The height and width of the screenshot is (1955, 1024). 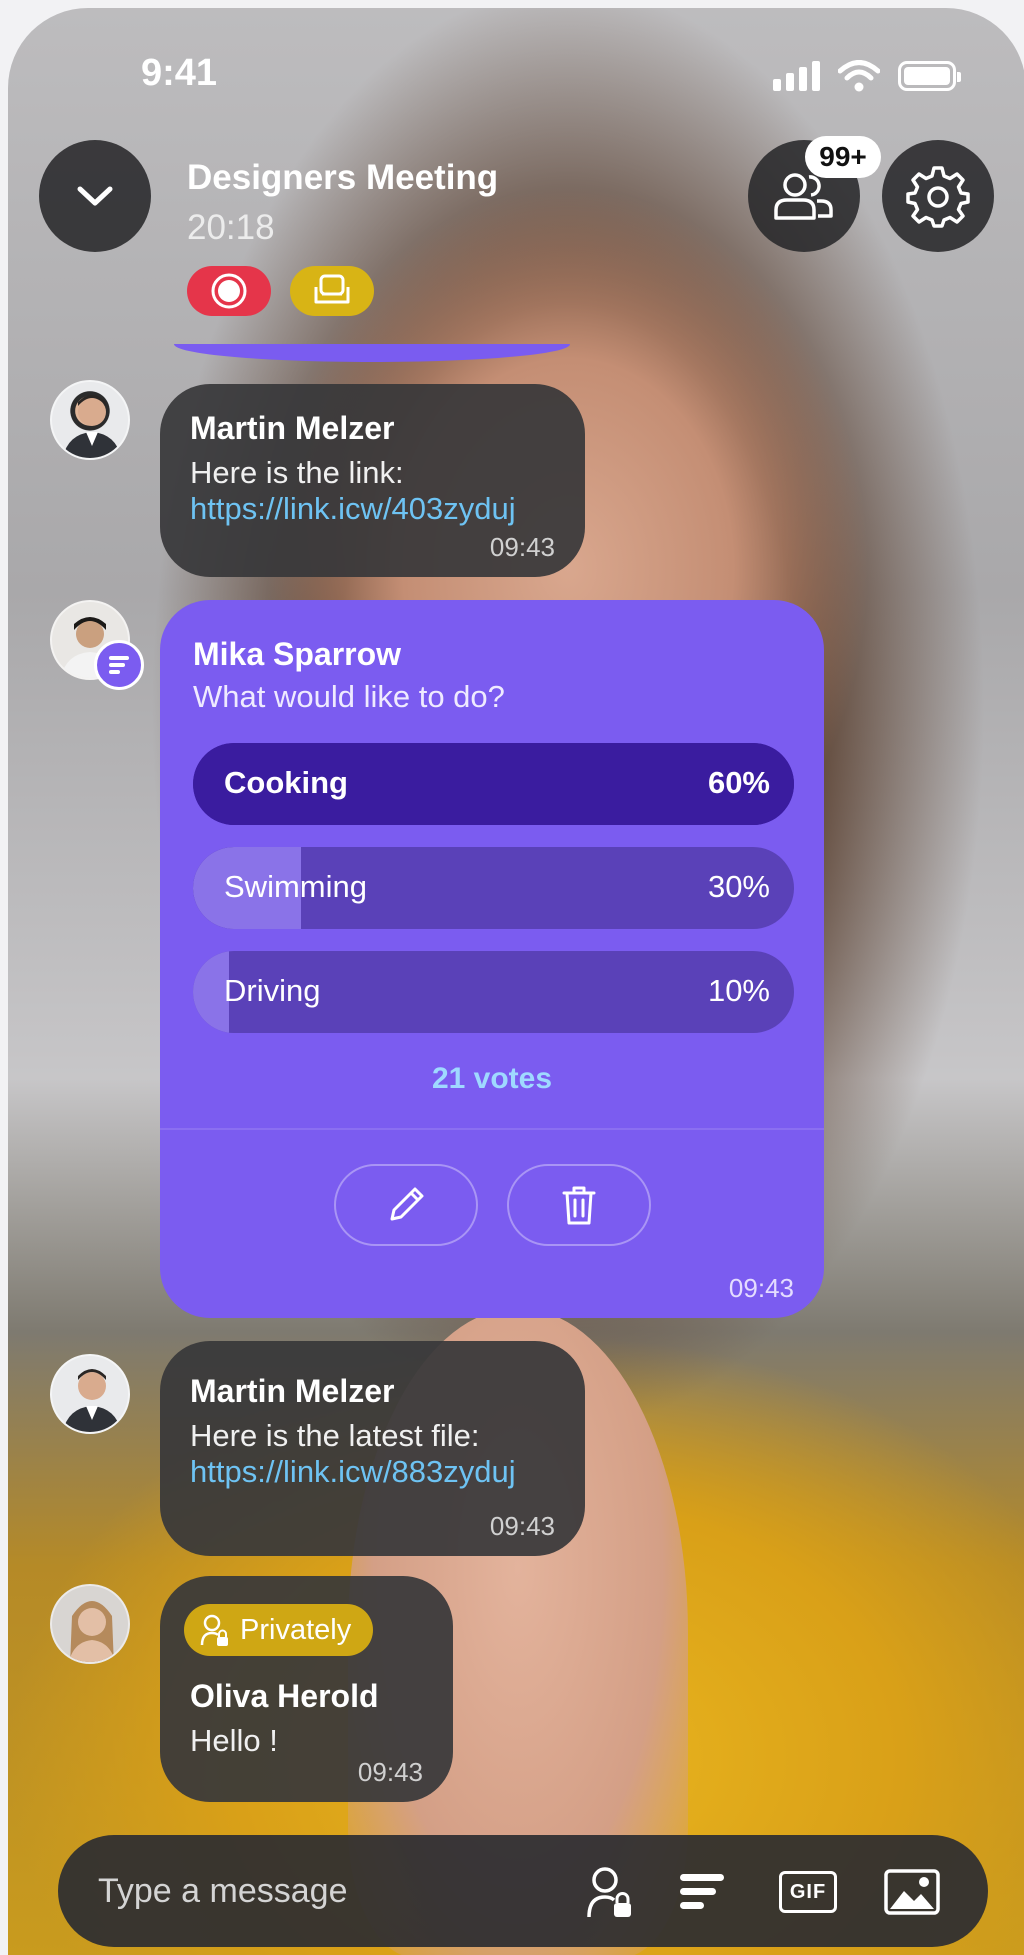 What do you see at coordinates (738, 782) in the screenshot?
I see `poll-option-percent: 60%` at bounding box center [738, 782].